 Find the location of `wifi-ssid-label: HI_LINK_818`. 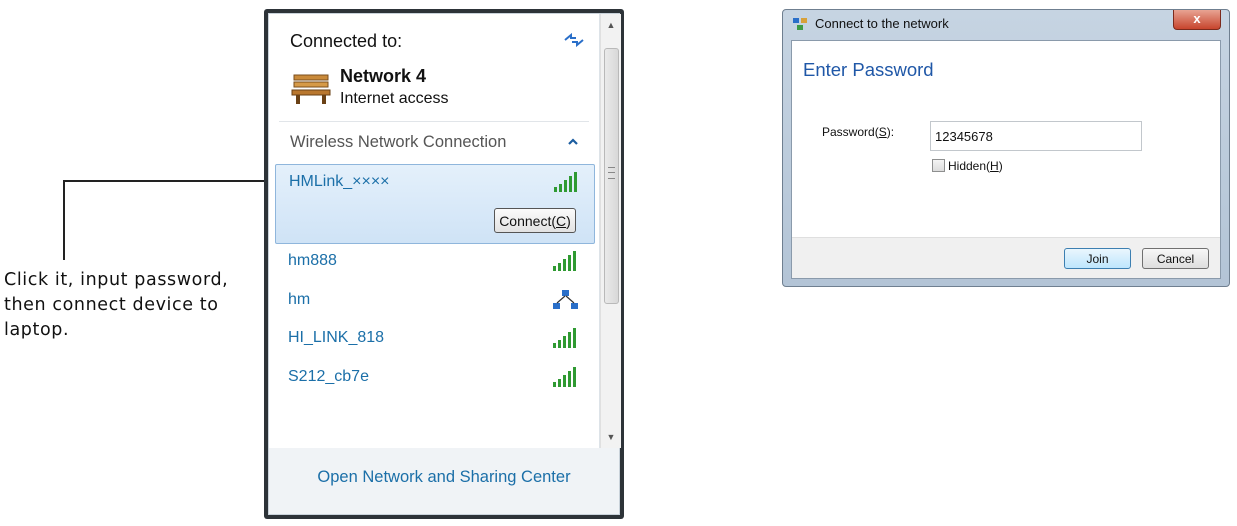

wifi-ssid-label: HI_LINK_818 is located at coordinates (336, 337).